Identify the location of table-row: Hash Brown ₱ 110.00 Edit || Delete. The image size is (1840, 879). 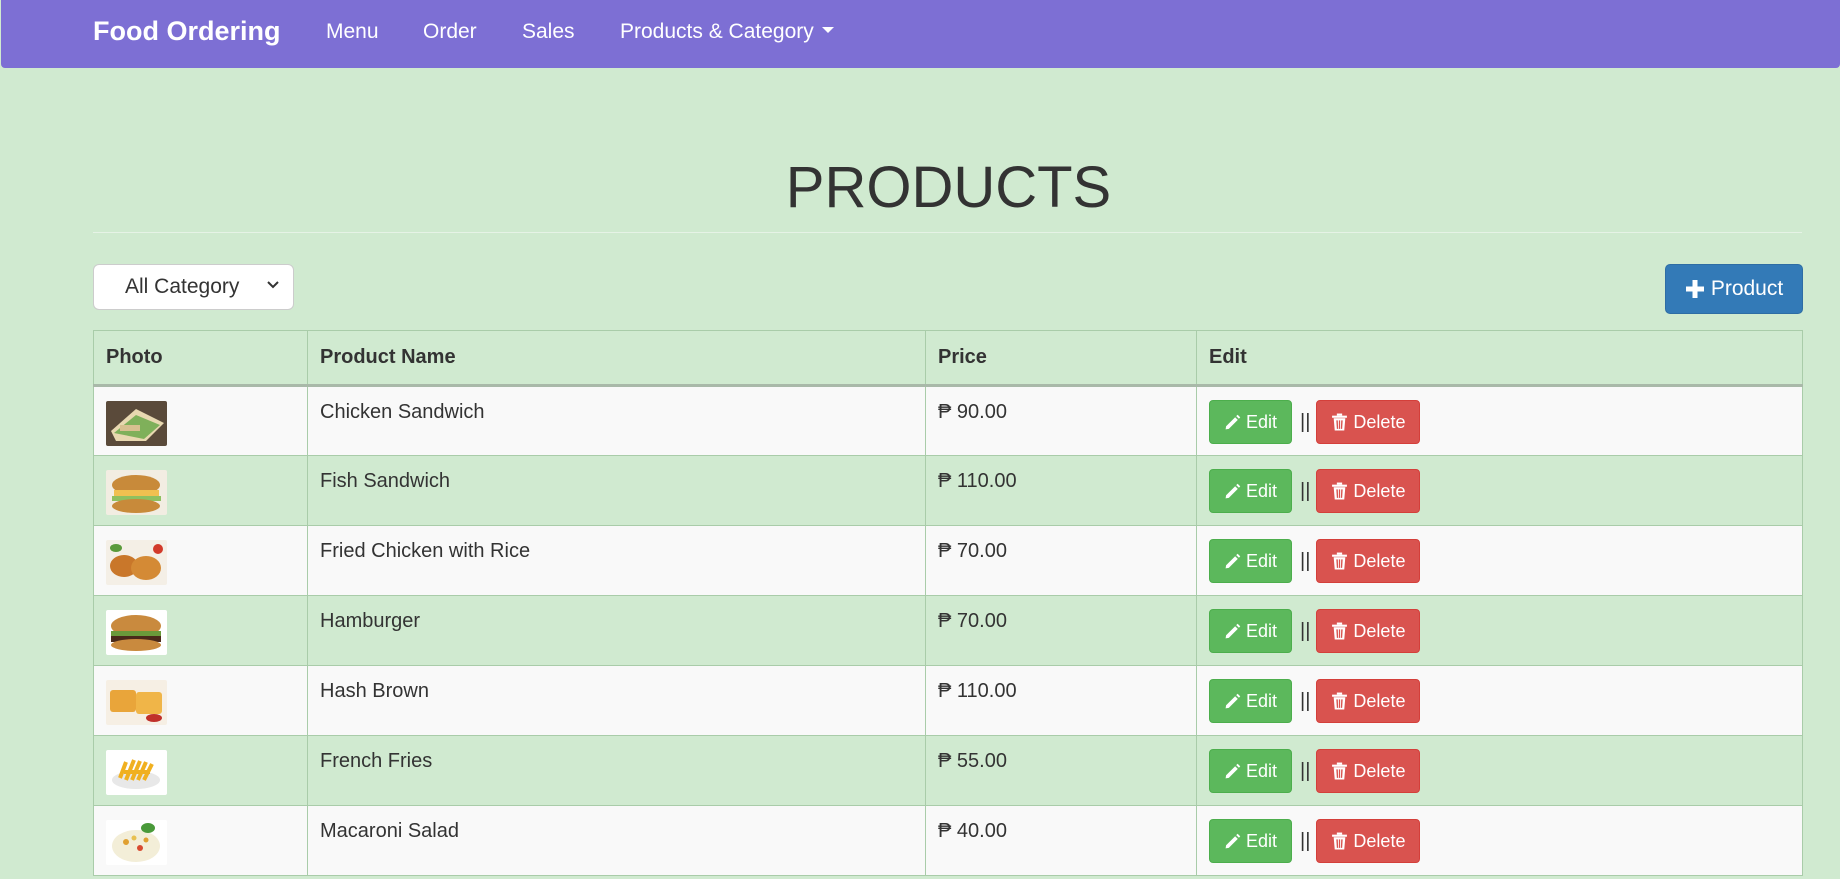
(948, 700).